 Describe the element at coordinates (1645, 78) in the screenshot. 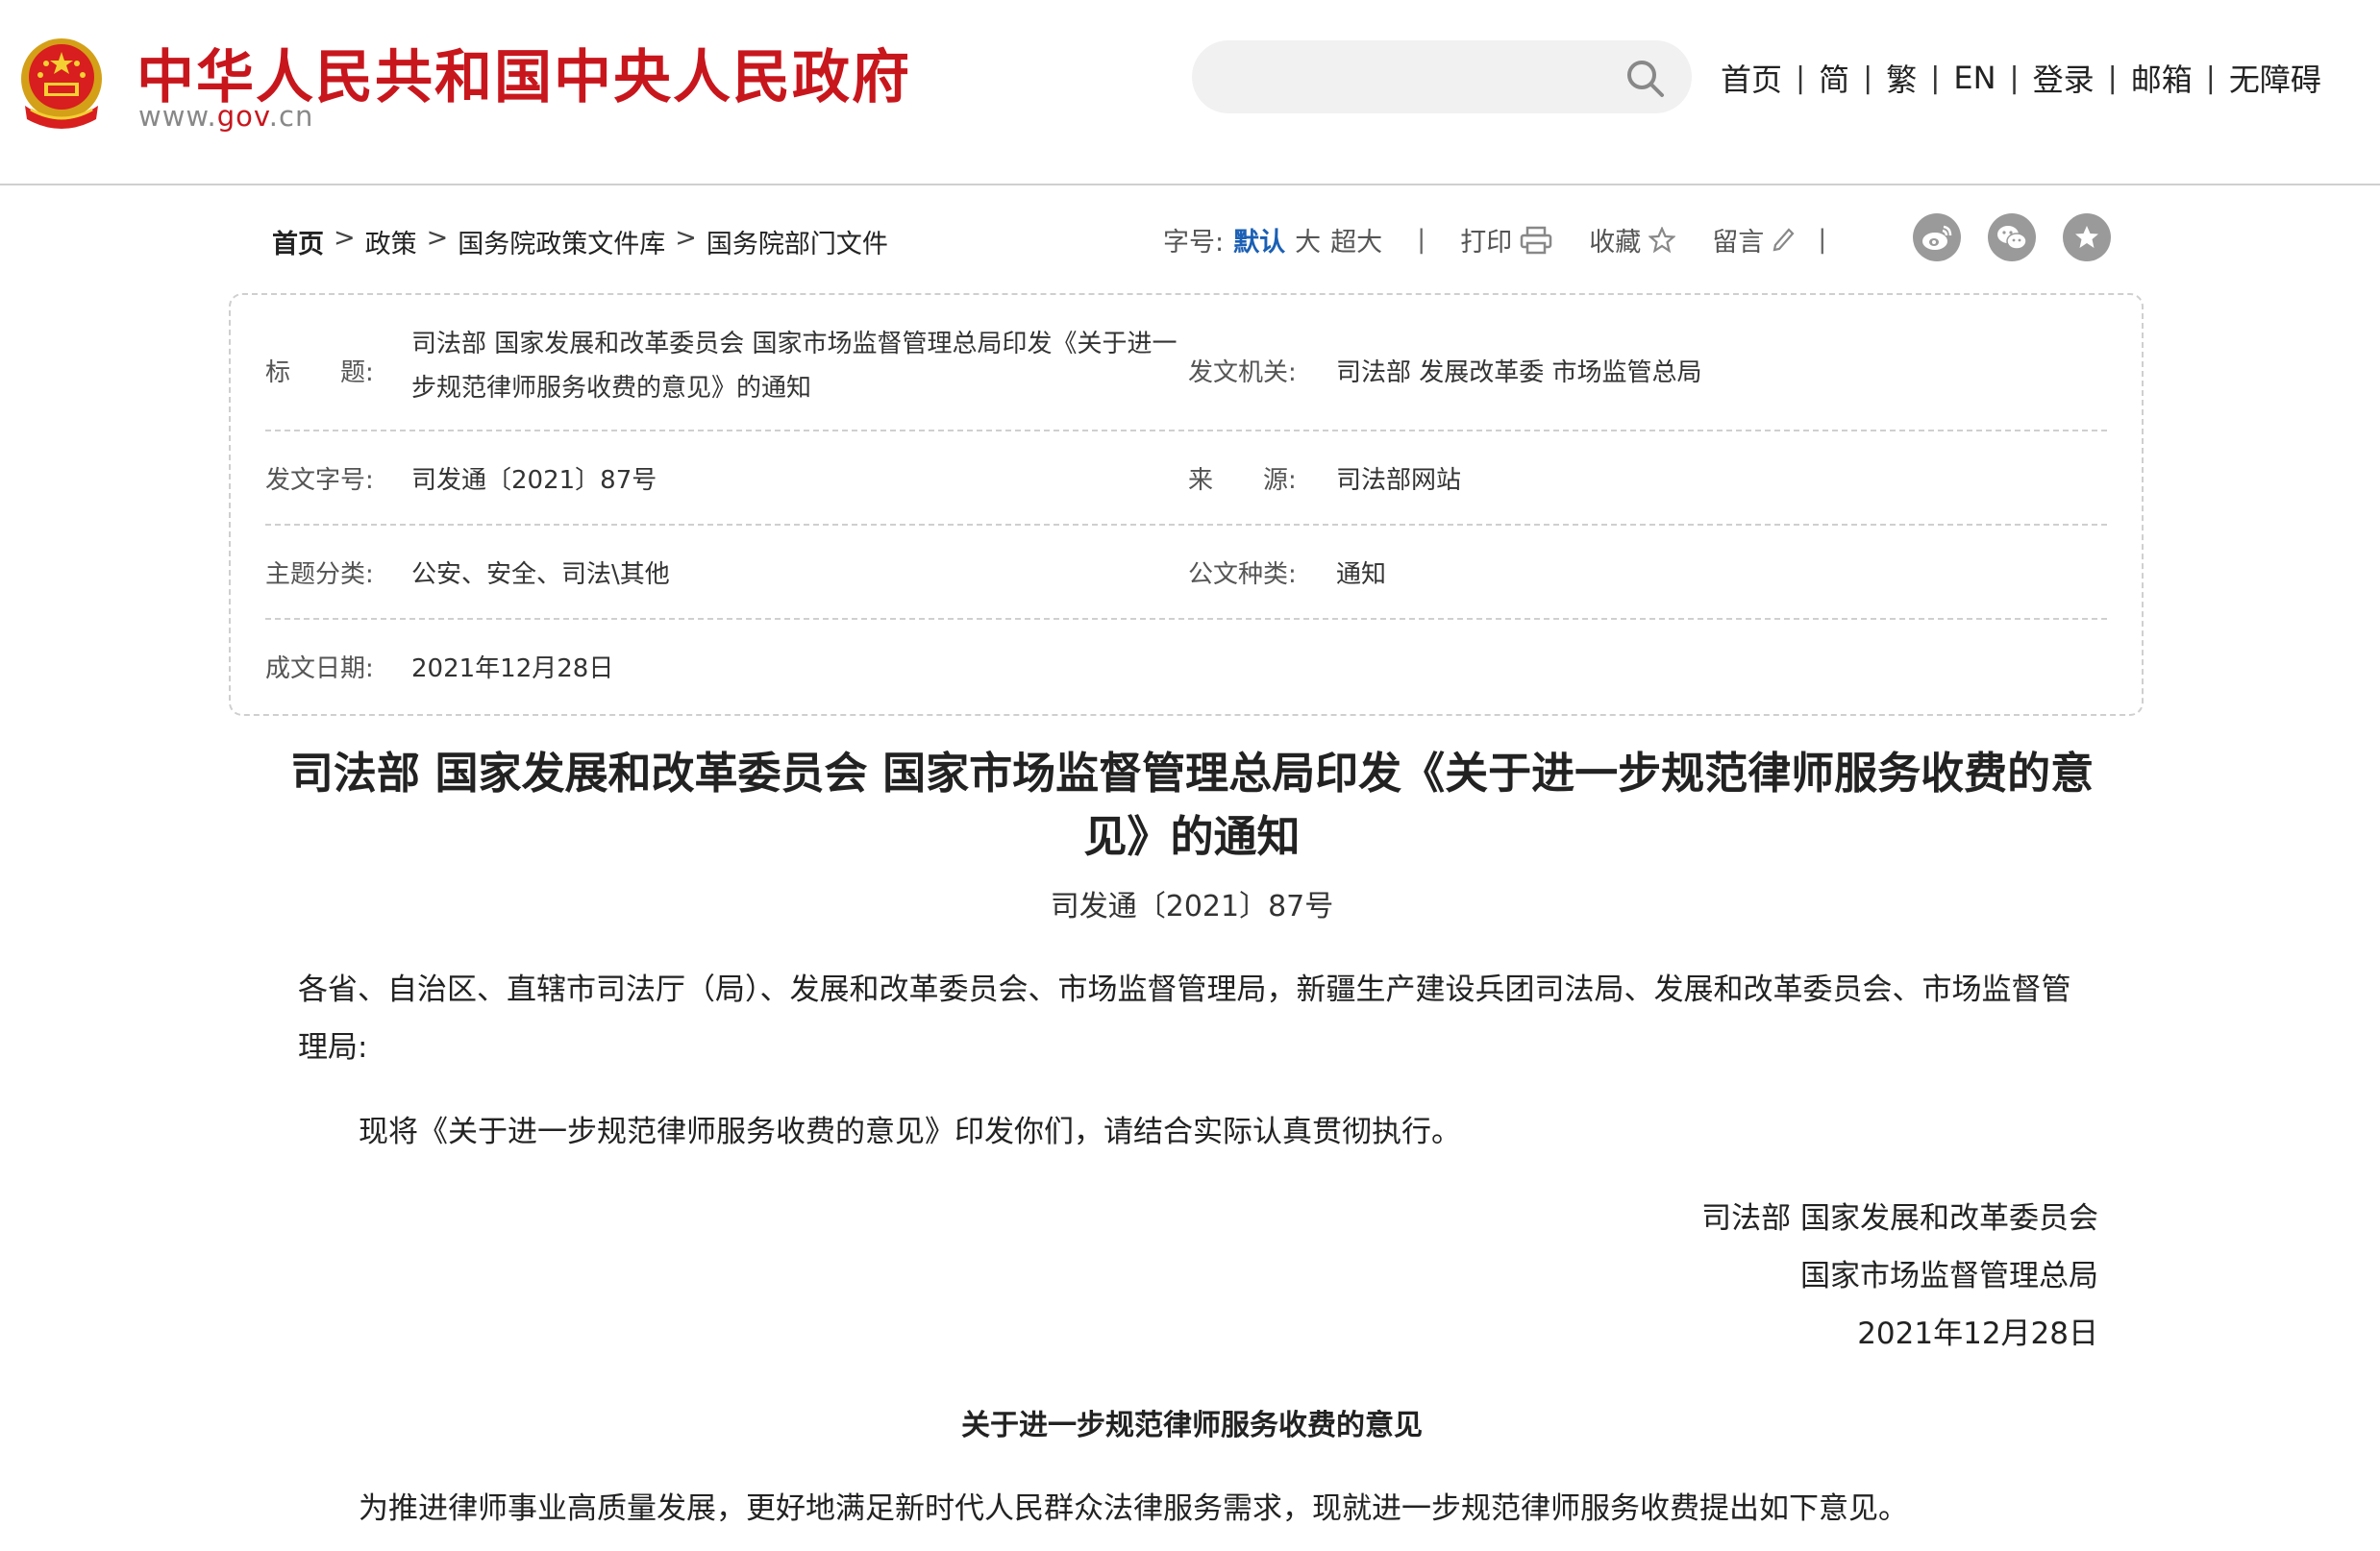

I see `search-icon` at that location.